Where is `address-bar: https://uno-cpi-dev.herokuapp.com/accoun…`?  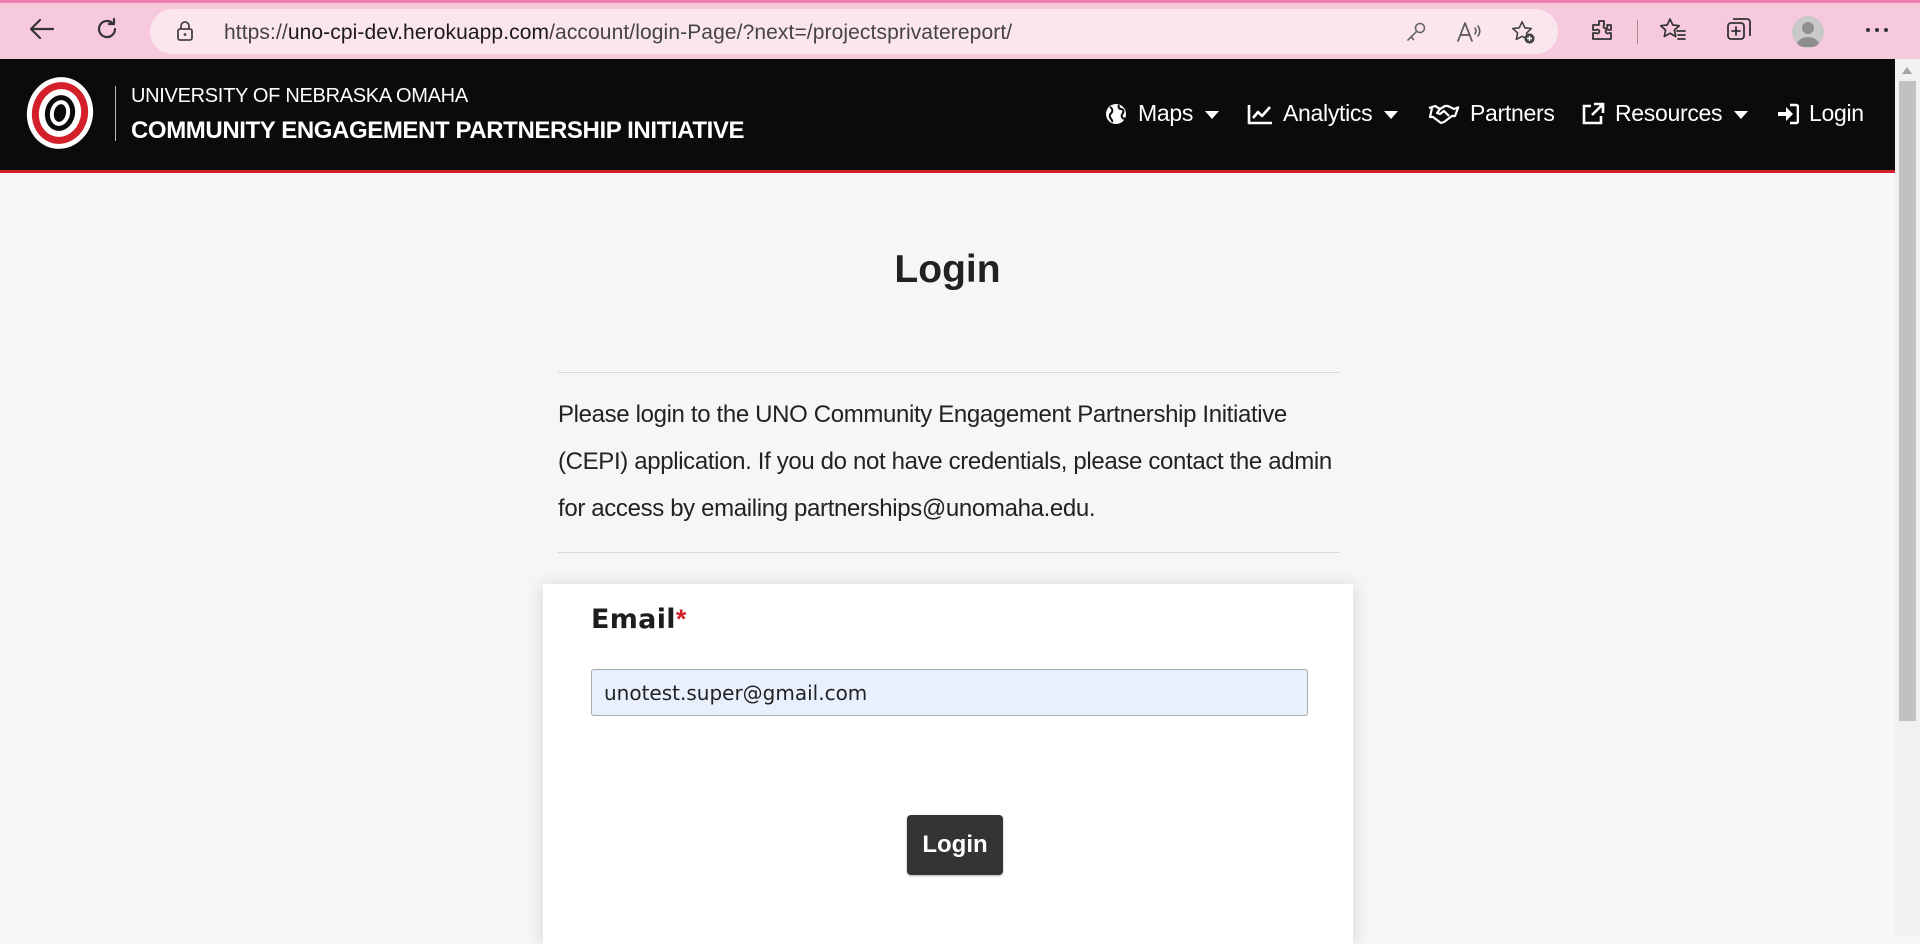 address-bar: https://uno-cpi-dev.herokuapp.com/accoun… is located at coordinates (854, 31).